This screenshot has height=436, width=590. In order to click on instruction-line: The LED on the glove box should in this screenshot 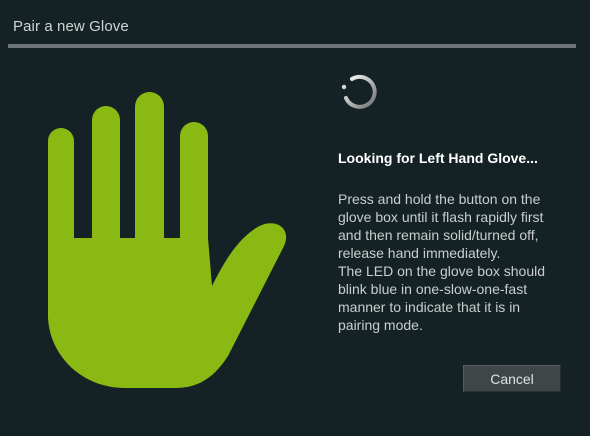, I will do `click(442, 271)`.